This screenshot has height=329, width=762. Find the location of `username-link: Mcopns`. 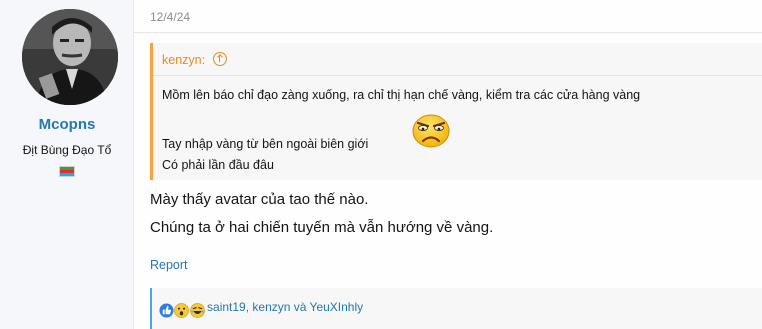

username-link: Mcopns is located at coordinates (67, 124).